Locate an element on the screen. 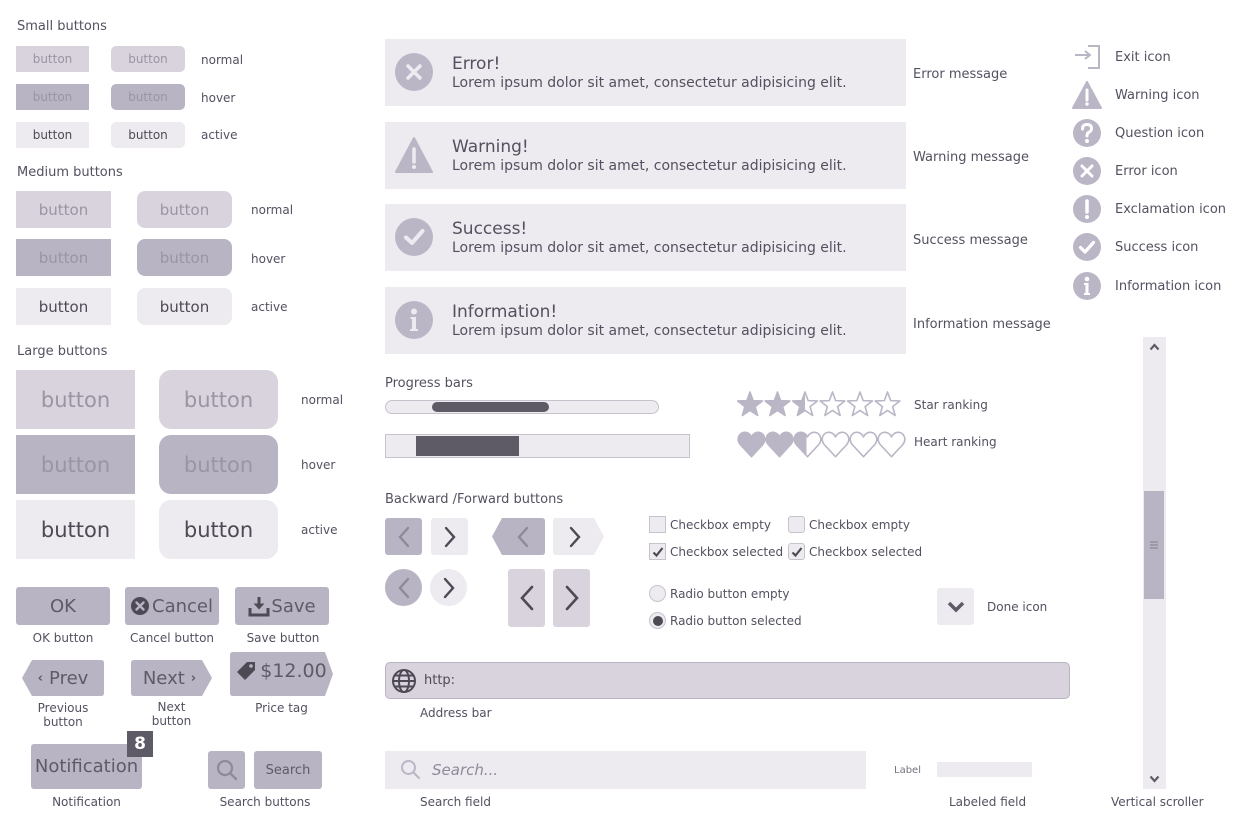  address-bar: http: is located at coordinates (727, 680).